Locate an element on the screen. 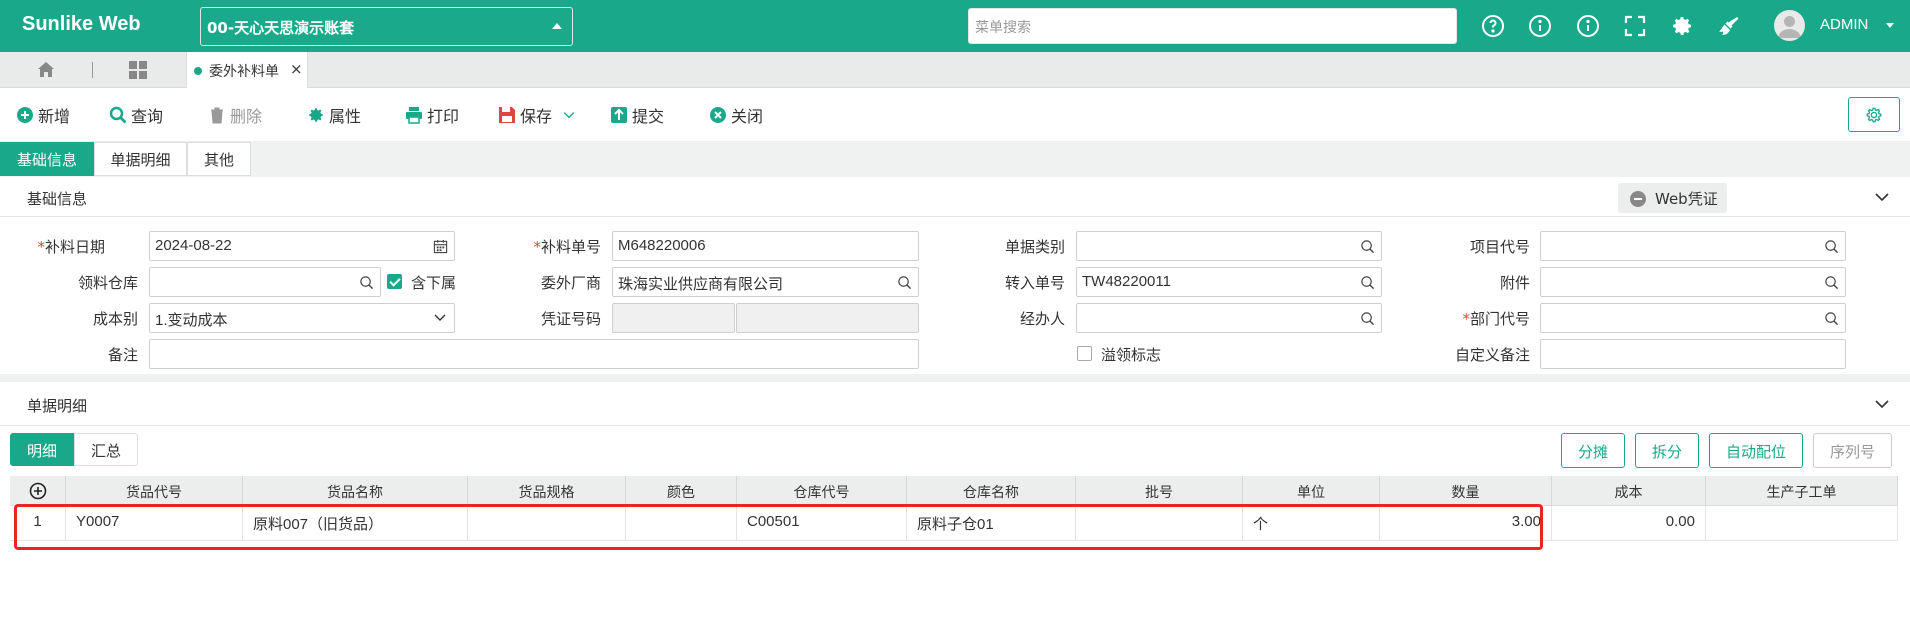  close-icon: × is located at coordinates (296, 69).